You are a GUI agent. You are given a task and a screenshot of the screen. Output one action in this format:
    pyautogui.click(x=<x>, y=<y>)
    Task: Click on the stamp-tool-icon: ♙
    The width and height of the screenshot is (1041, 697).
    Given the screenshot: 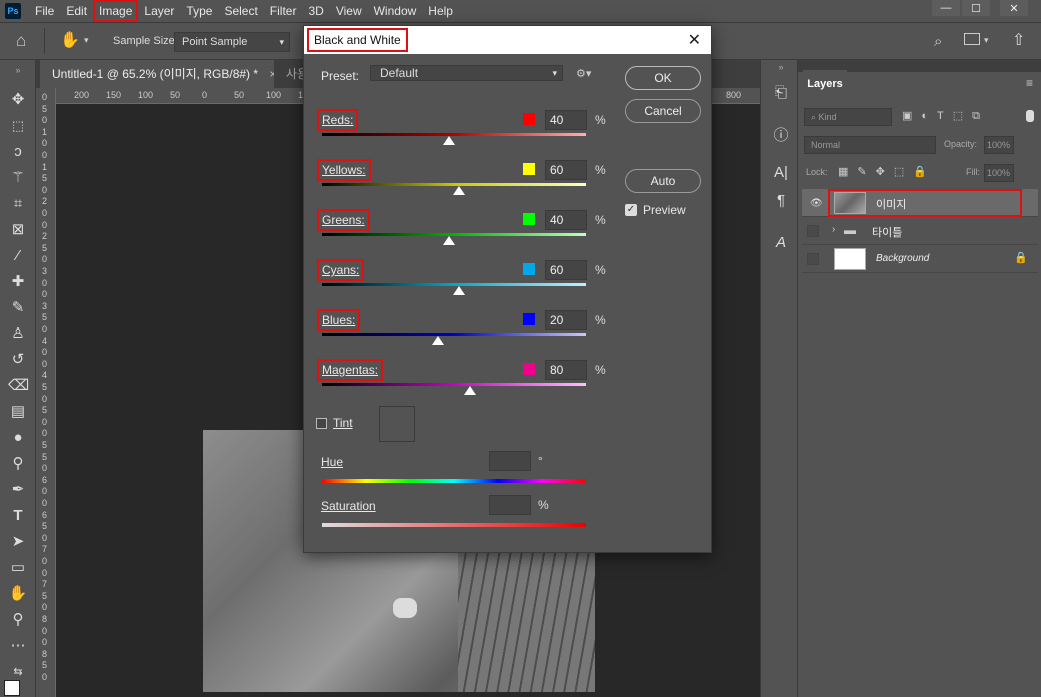 What is the action you would take?
    pyautogui.click(x=18, y=334)
    